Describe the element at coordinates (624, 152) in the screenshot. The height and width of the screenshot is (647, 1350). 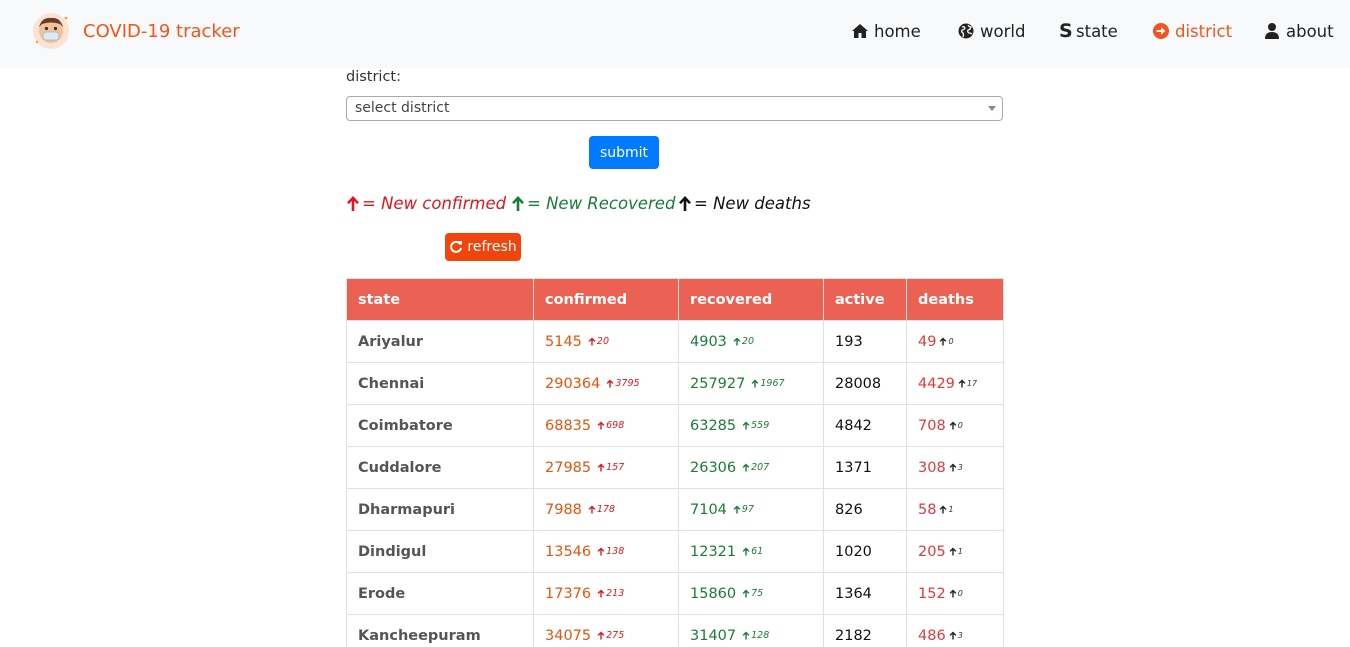
I see `submit-button: submit` at that location.